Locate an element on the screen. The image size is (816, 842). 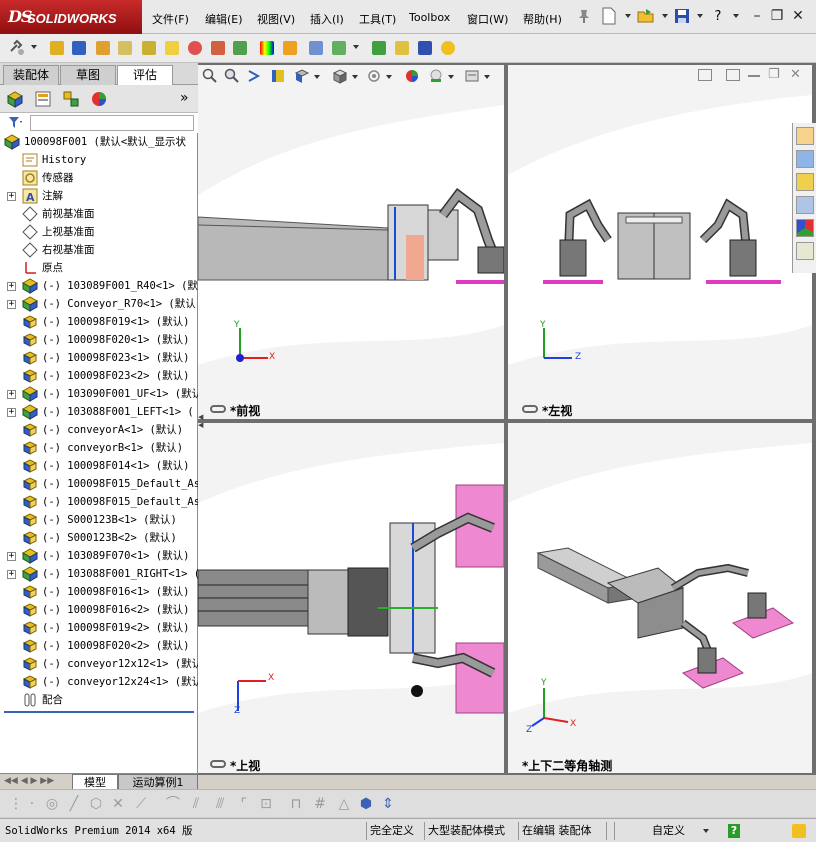
filter-icon is located at coordinates (16, 124).